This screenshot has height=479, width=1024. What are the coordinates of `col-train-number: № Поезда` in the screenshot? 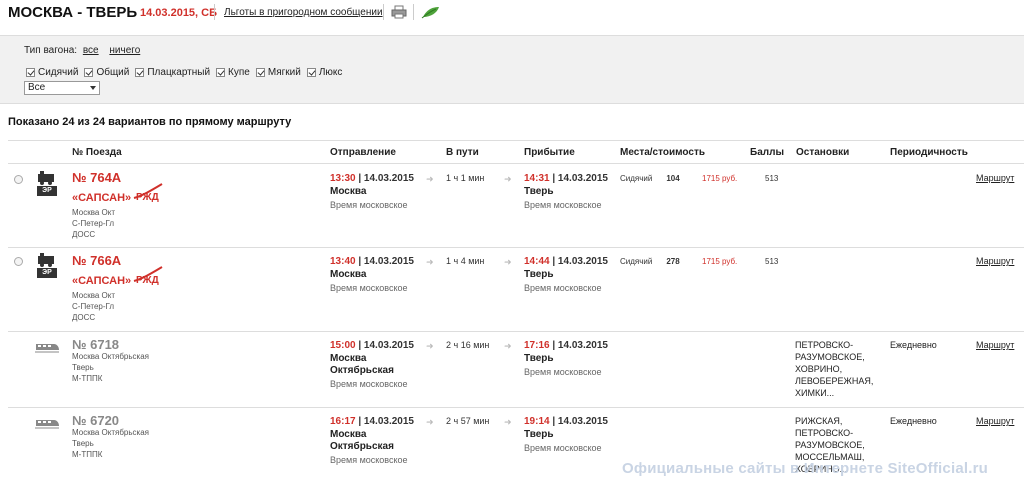 It's located at (97, 152).